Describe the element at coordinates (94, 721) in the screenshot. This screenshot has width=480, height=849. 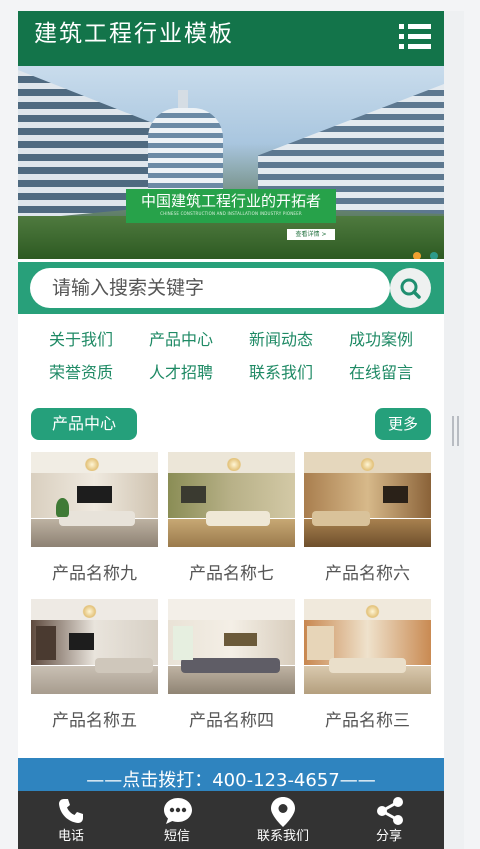
I see `product-name: 产品名称五` at that location.